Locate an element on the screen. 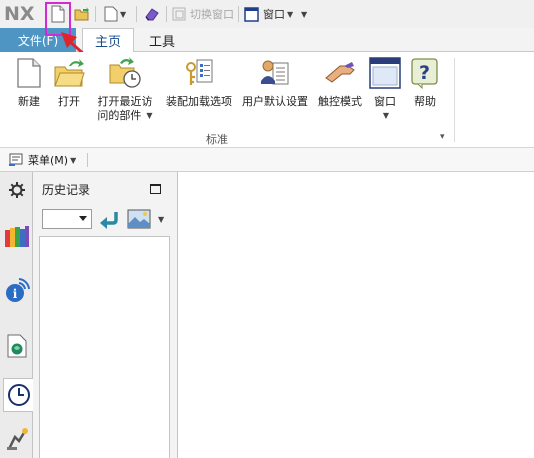 The image size is (534, 458). resource-reuse-library-button is located at coordinates (17, 236).